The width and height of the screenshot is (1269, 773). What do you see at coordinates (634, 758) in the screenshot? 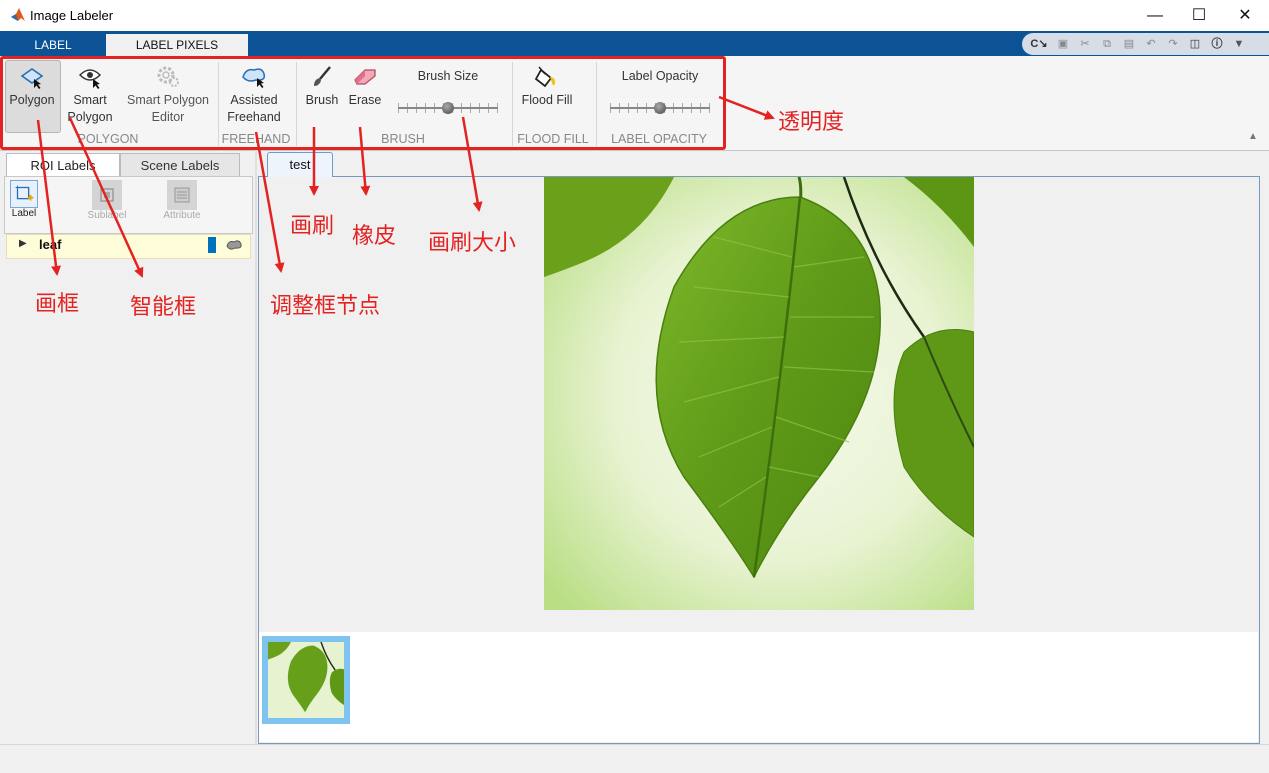
I see `status-bar` at bounding box center [634, 758].